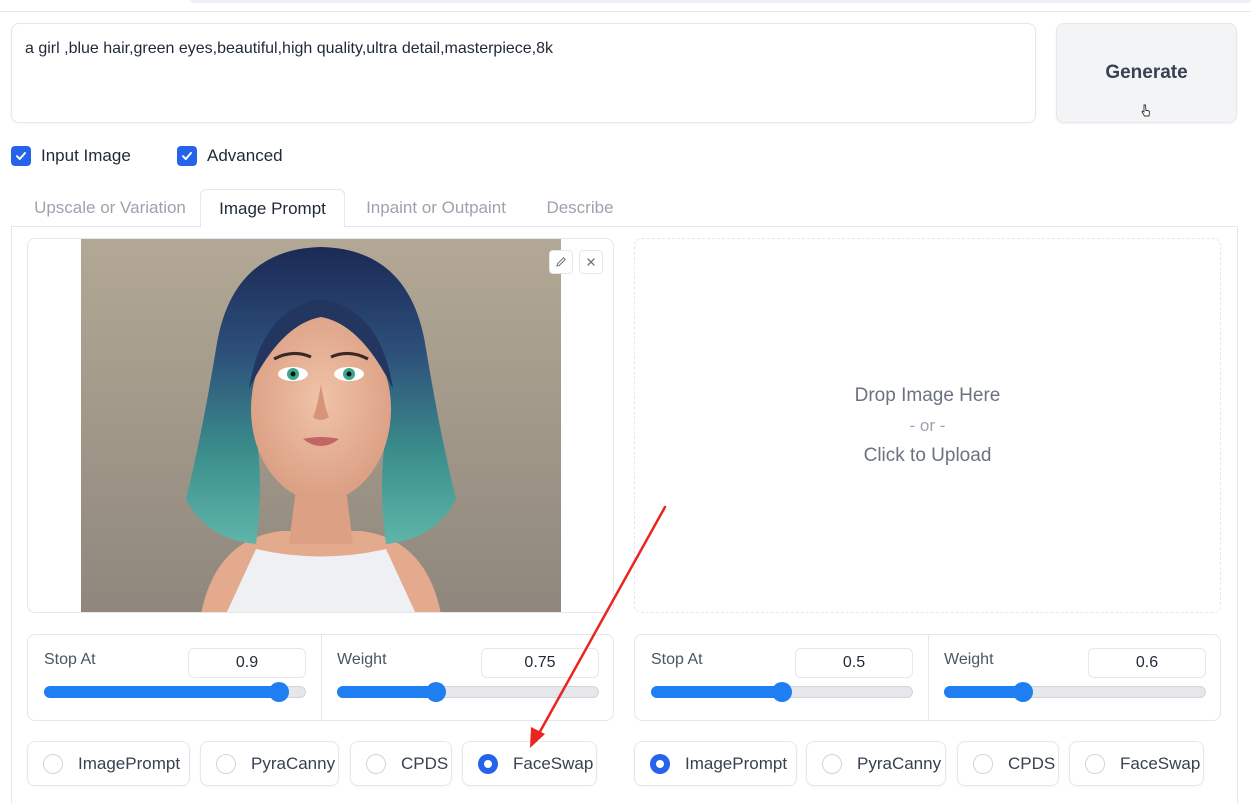 This screenshot has height=804, width=1251. I want to click on tab-image-prompt: Image Prompt, so click(272, 208).